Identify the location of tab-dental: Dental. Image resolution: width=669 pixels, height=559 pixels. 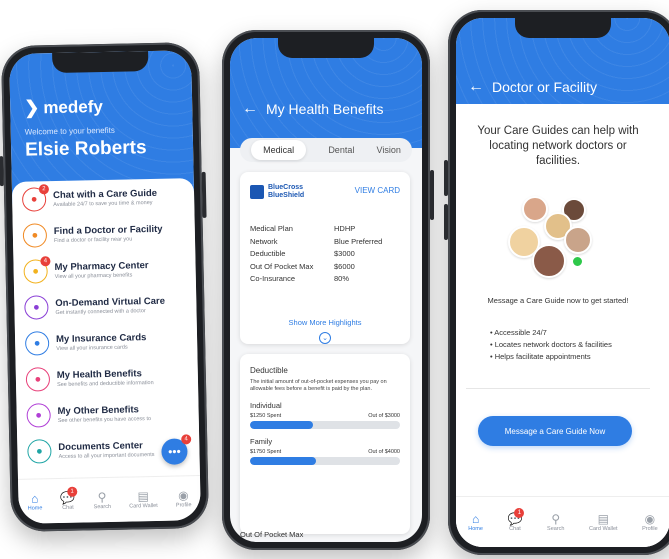
(341, 150).